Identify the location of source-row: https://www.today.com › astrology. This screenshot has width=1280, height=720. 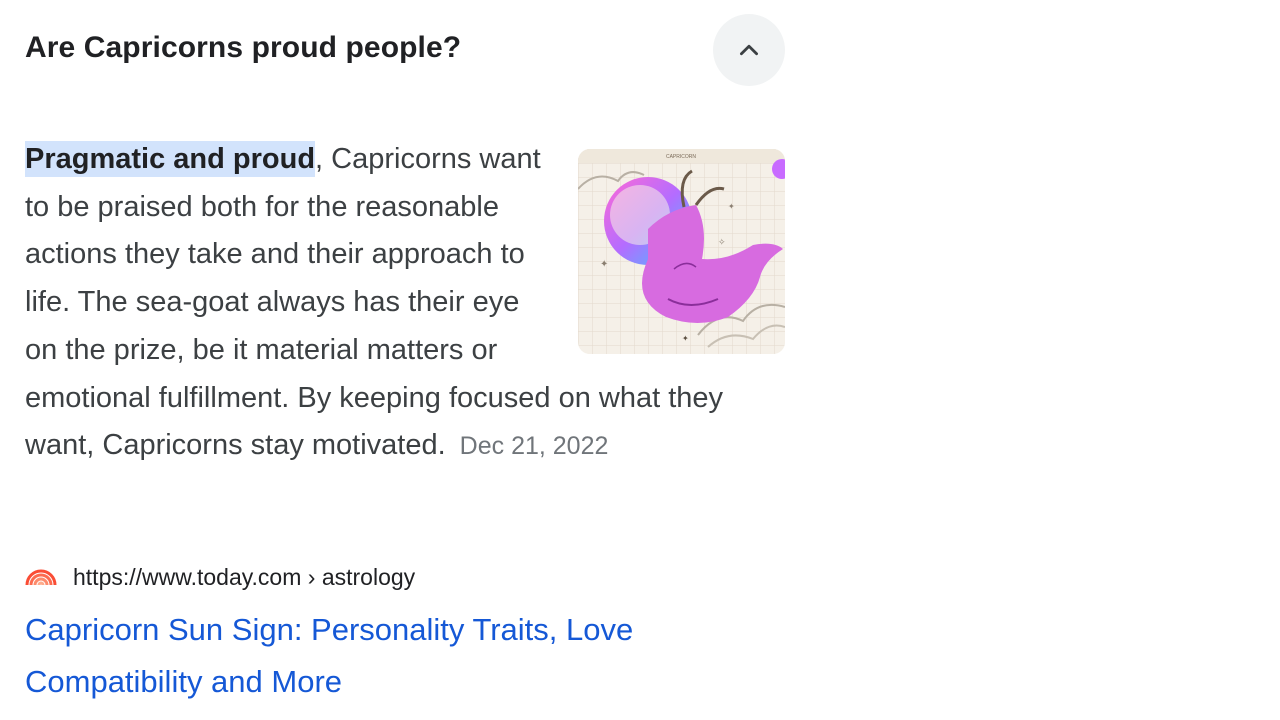
(220, 577).